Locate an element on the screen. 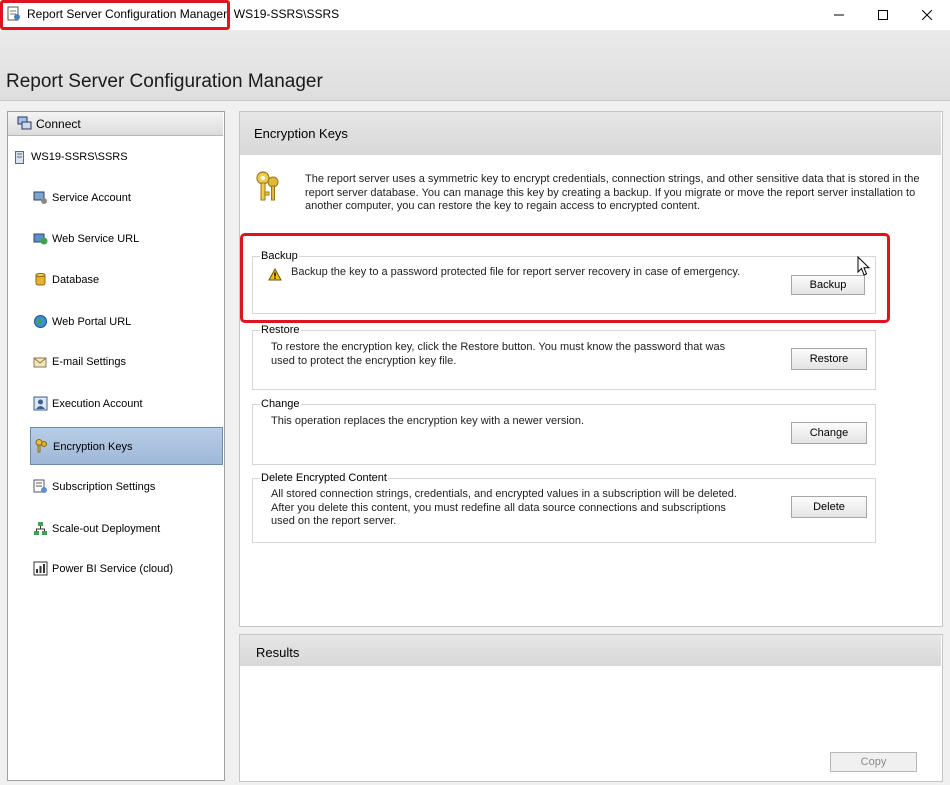 The height and width of the screenshot is (785, 950). page-title: Encryption Keys is located at coordinates (301, 133).